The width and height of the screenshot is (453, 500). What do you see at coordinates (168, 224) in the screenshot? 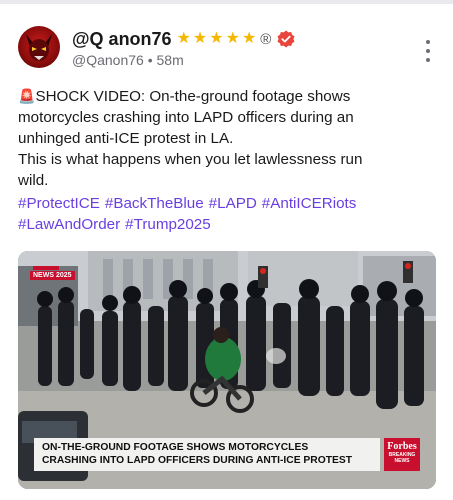
I see `hashtag-link: #Trump2025` at bounding box center [168, 224].